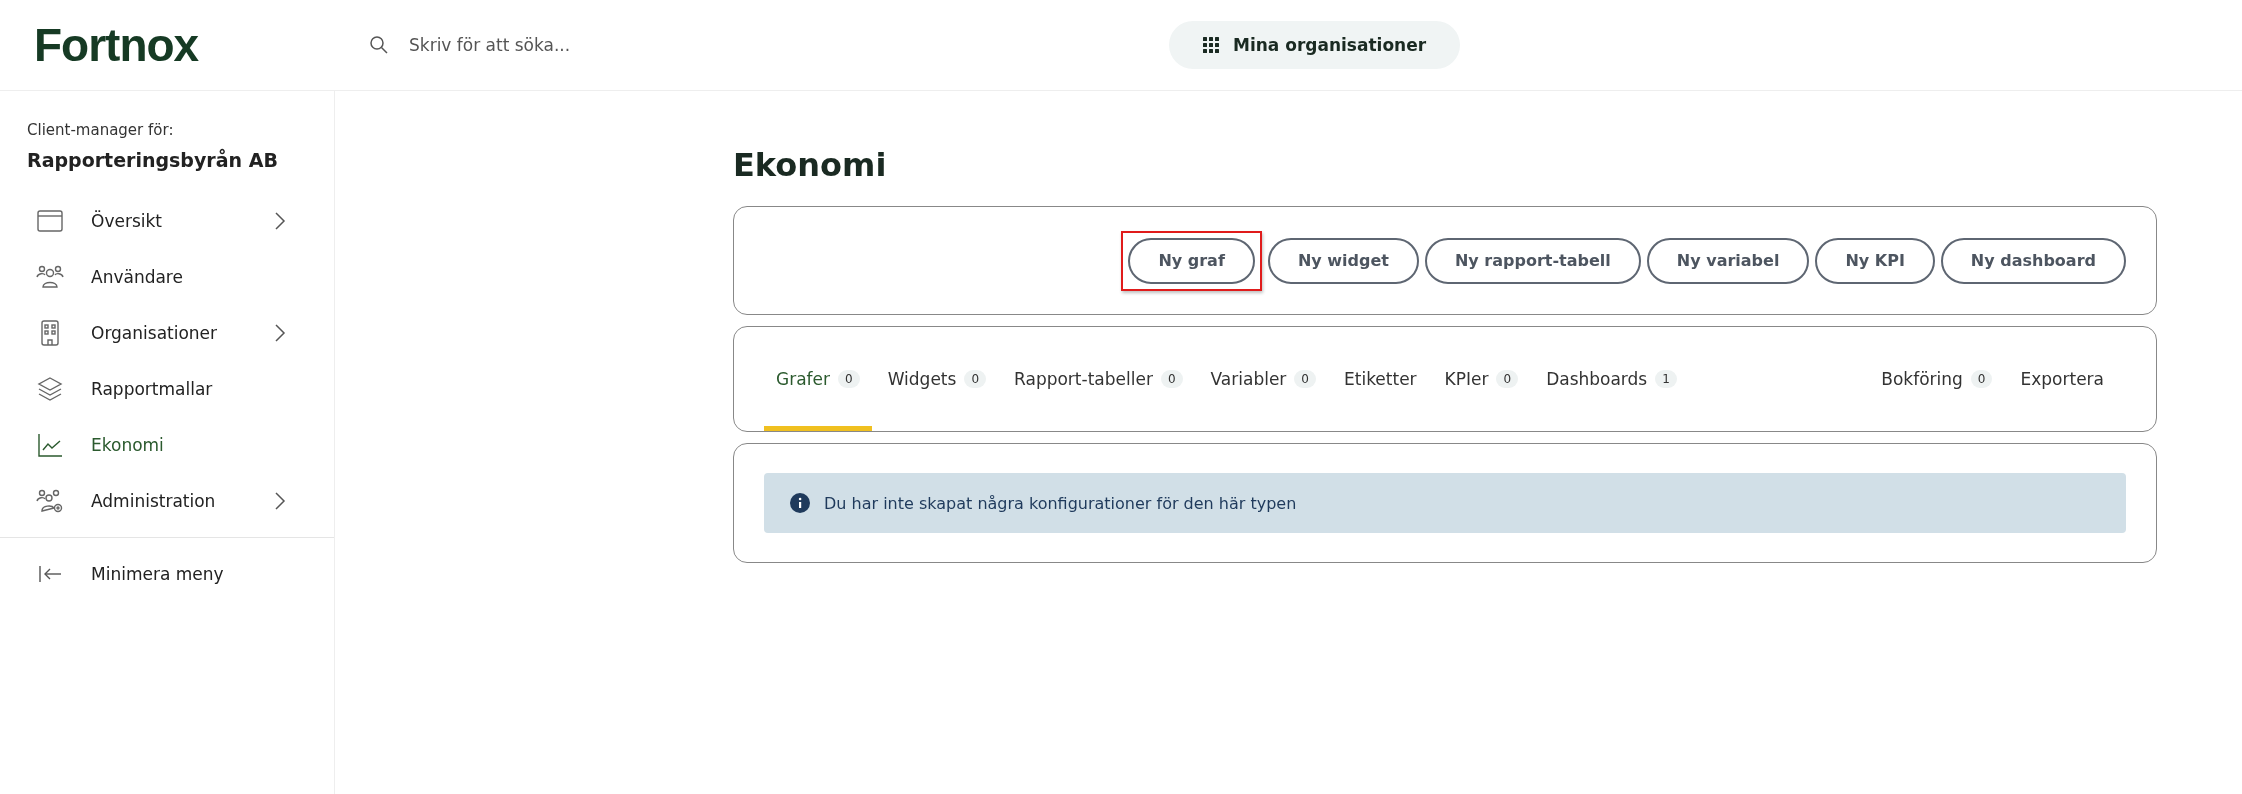 The image size is (2242, 794). Describe the element at coordinates (1315, 45) in the screenshot. I see `organisations-button: Mina organisationer` at that location.